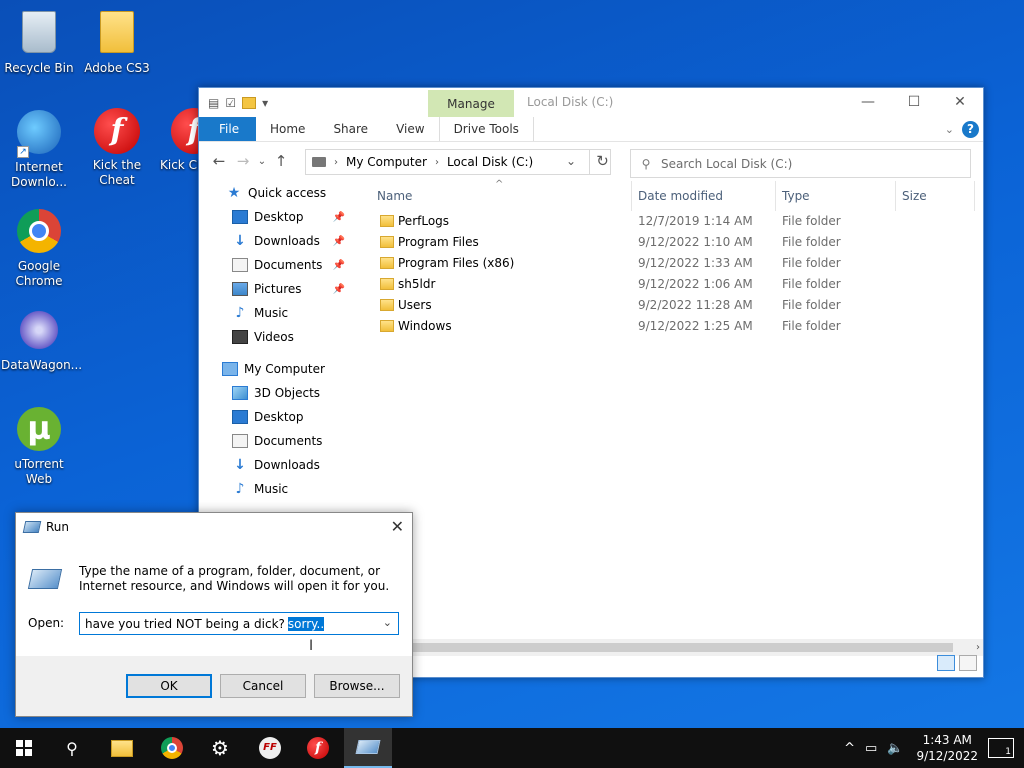  I want to click on recent-locations-icon: ⌄, so click(262, 161).